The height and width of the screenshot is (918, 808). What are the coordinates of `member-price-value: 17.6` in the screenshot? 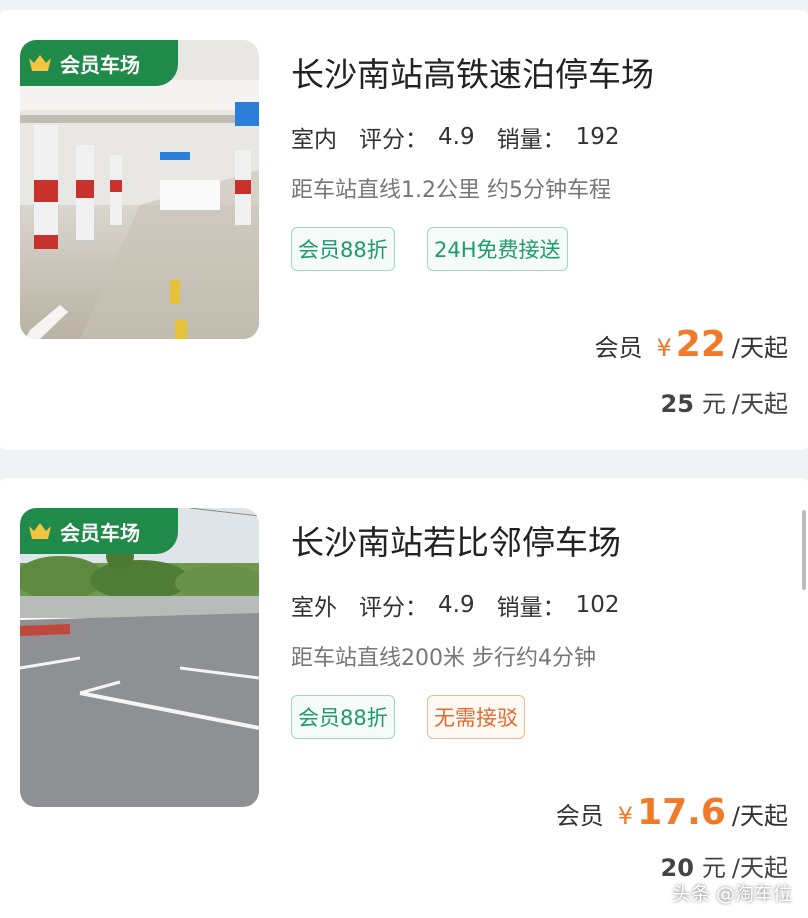 It's located at (681, 812).